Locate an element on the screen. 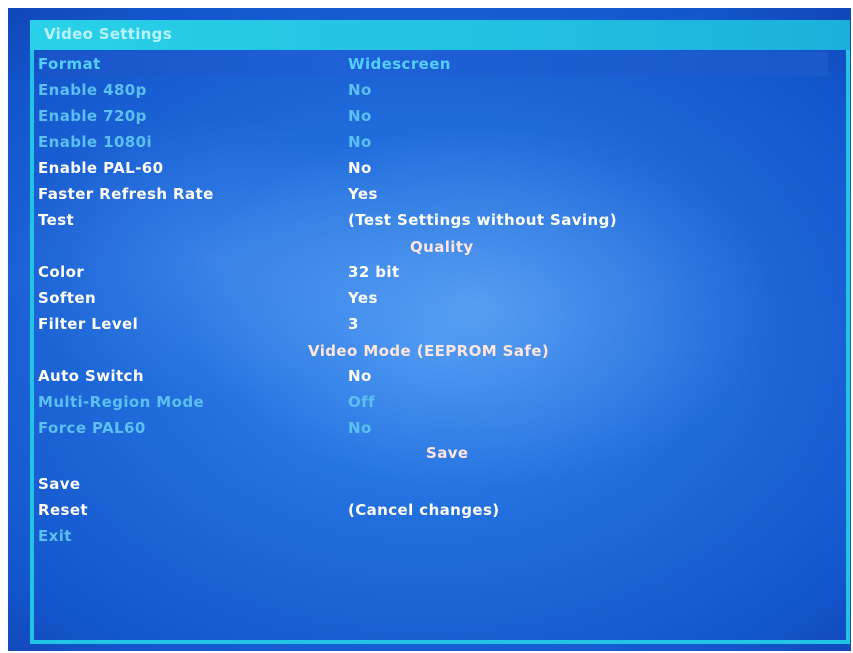 Image resolution: width=853 pixels, height=653 pixels. setting-row-enable-1080i: Enable 1080i No is located at coordinates (433, 142).